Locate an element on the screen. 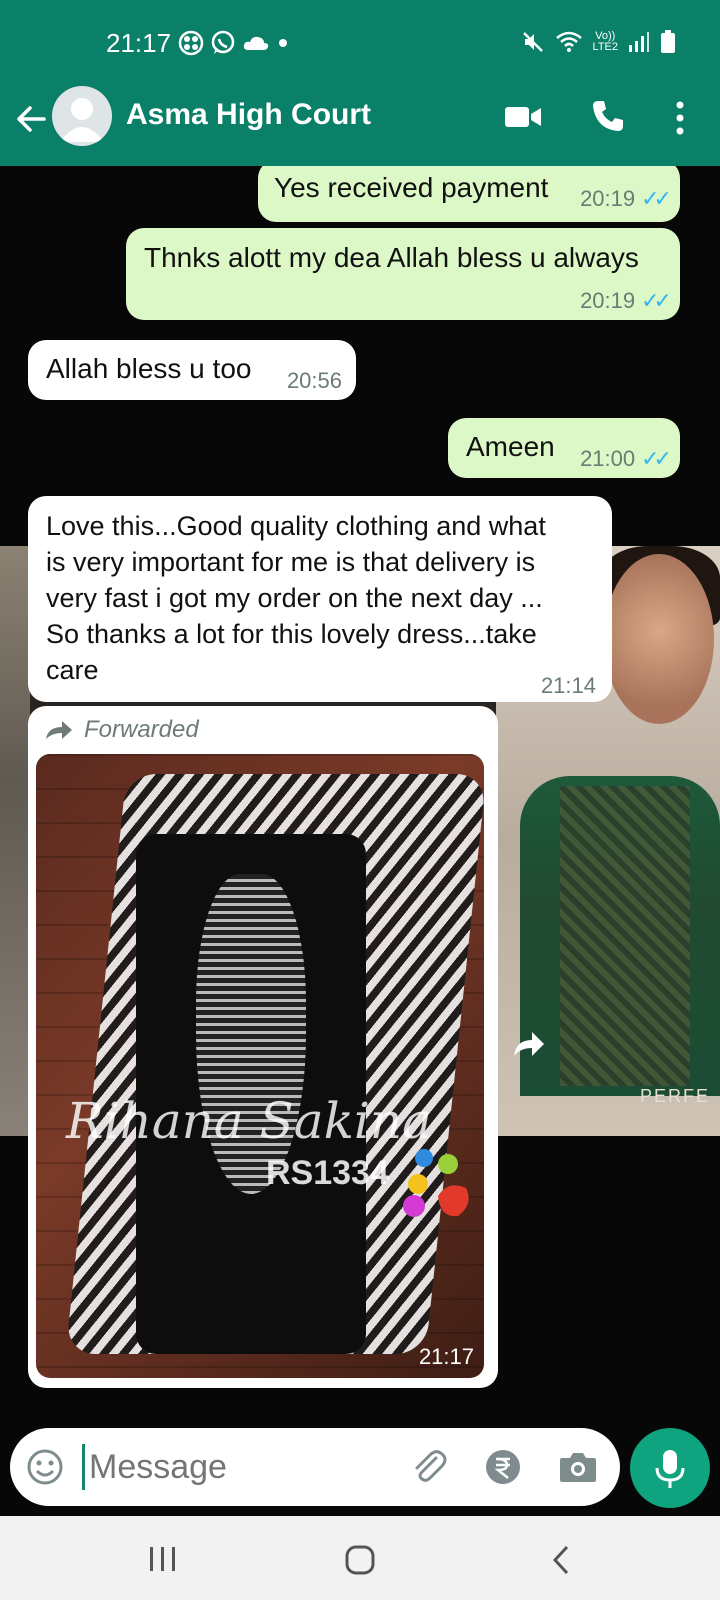  message-time: 21:00 is located at coordinates (608, 458).